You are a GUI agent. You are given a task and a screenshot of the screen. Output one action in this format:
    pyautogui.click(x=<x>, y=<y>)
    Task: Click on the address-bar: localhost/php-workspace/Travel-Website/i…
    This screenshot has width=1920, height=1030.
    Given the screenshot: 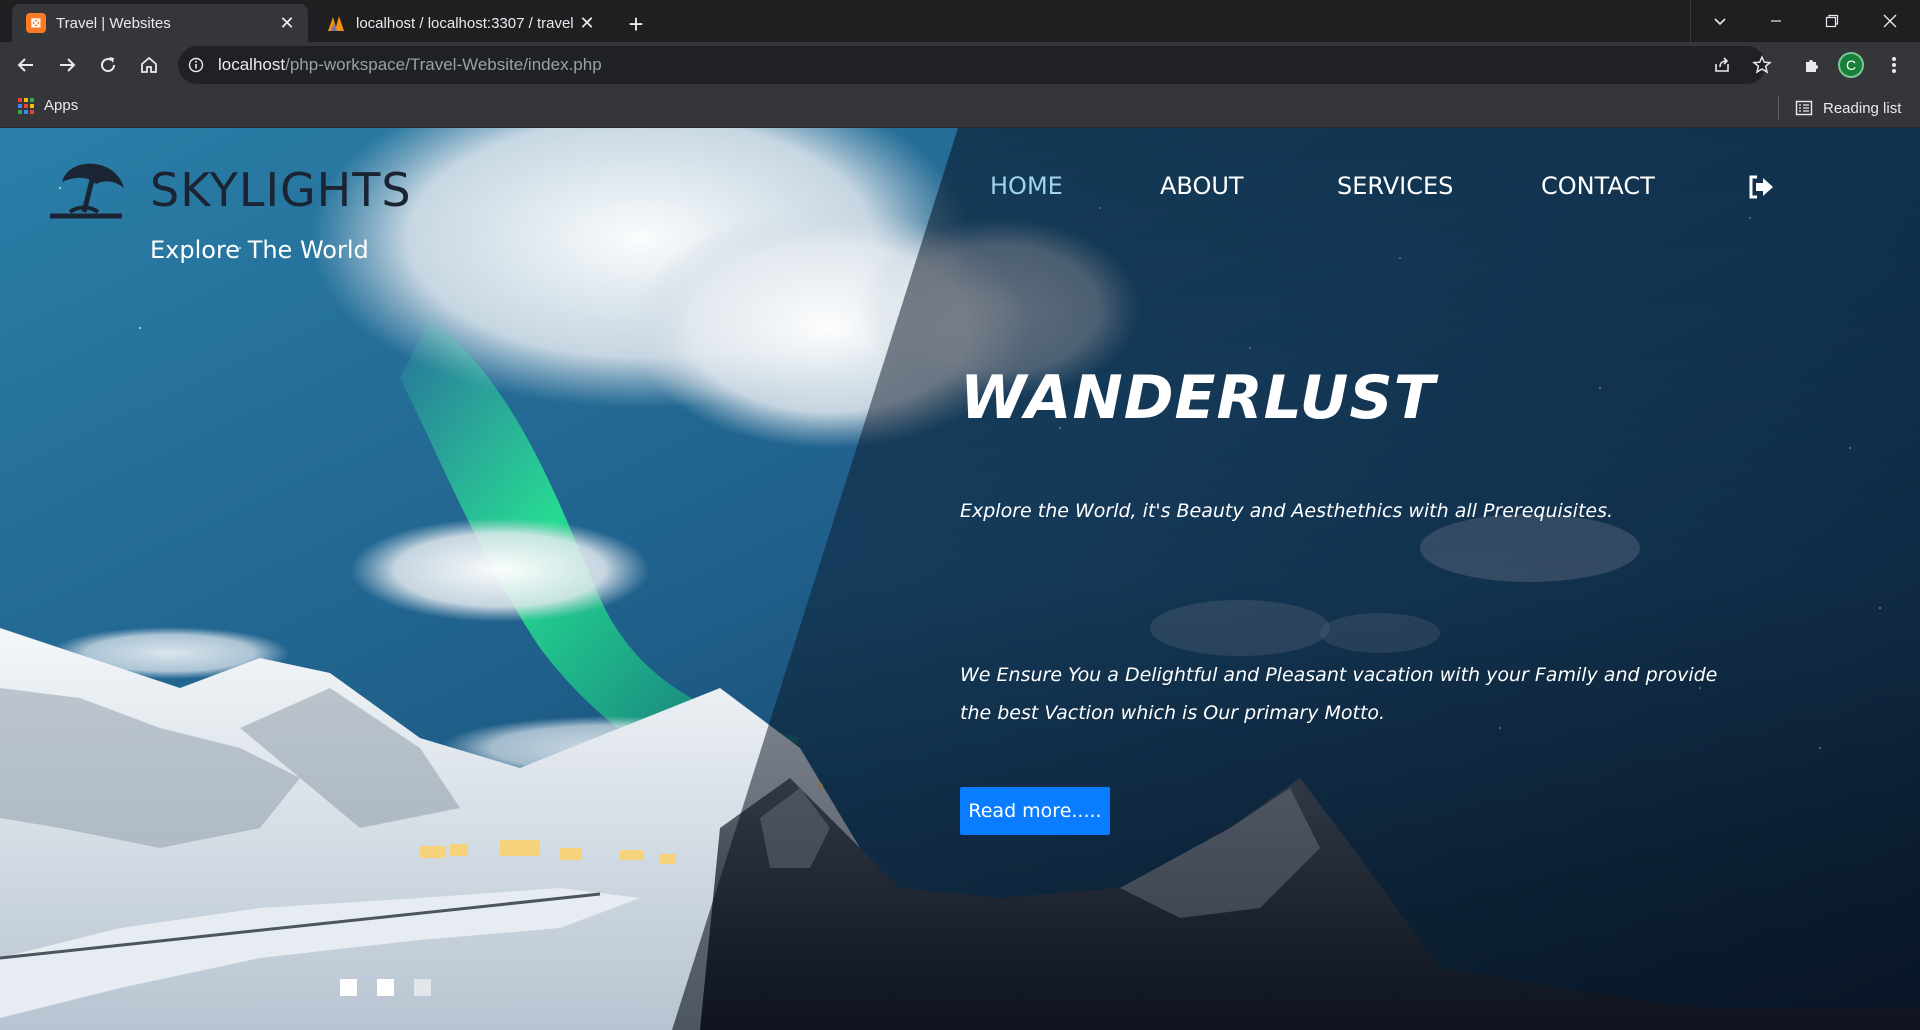 What is the action you would take?
    pyautogui.click(x=972, y=65)
    